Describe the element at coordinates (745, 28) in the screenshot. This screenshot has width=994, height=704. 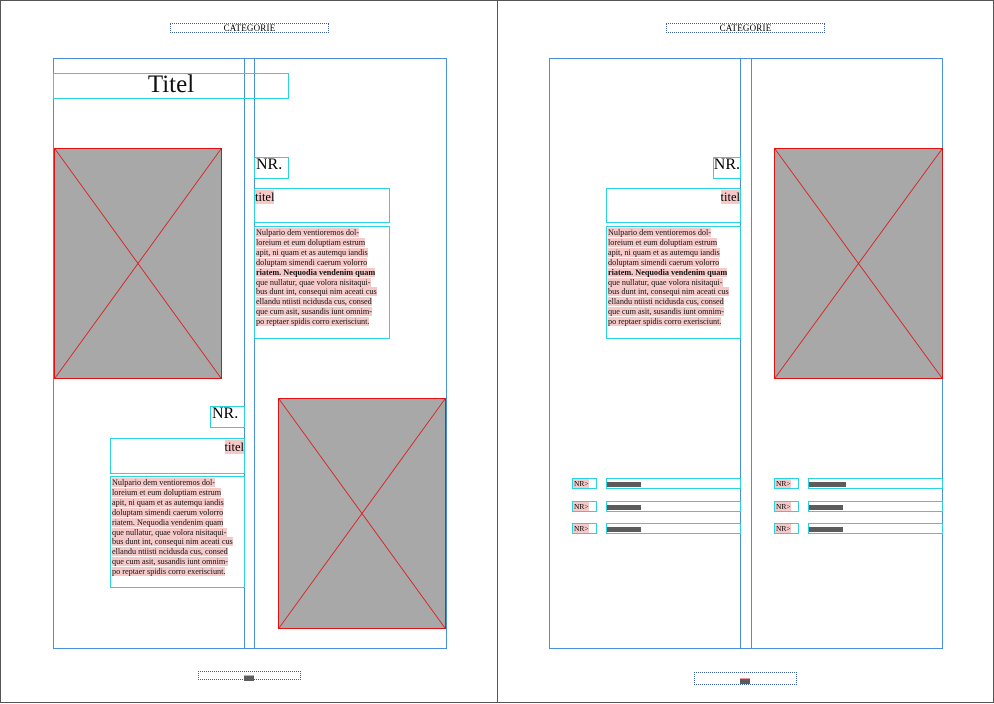
I see `right-page-header: CATEGORIE` at that location.